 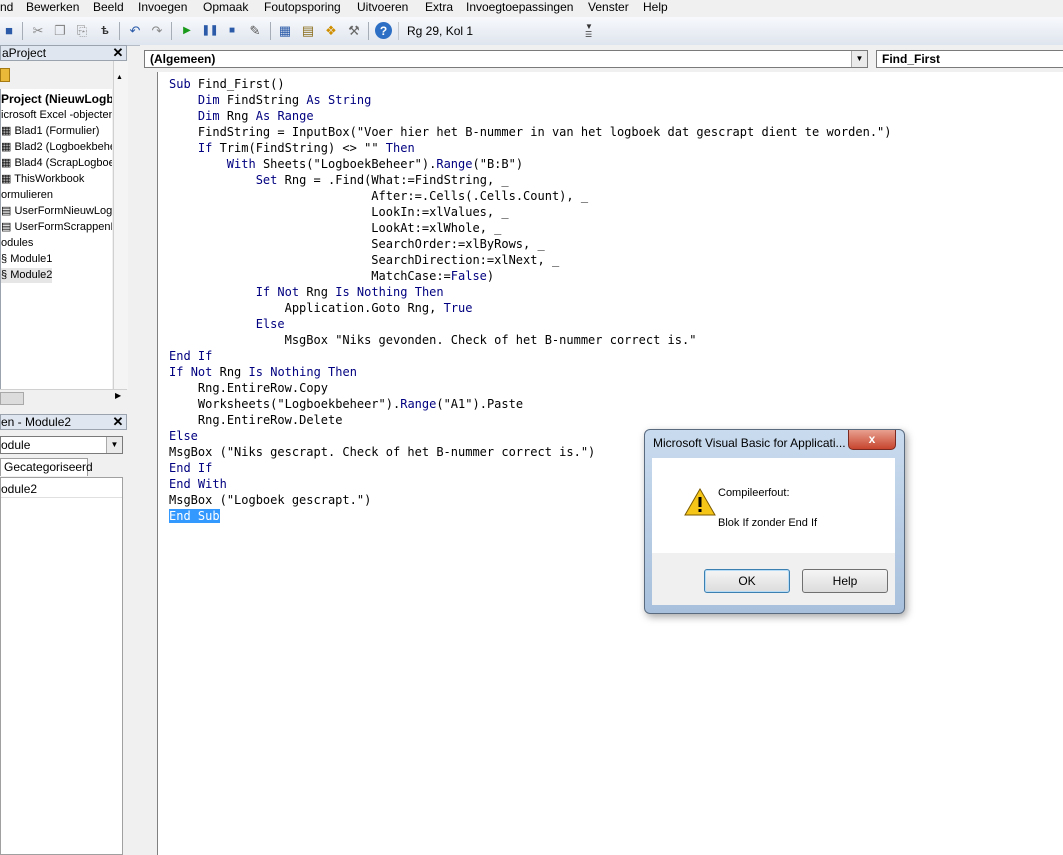 I want to click on run-icon: ▶, so click(x=187, y=31).